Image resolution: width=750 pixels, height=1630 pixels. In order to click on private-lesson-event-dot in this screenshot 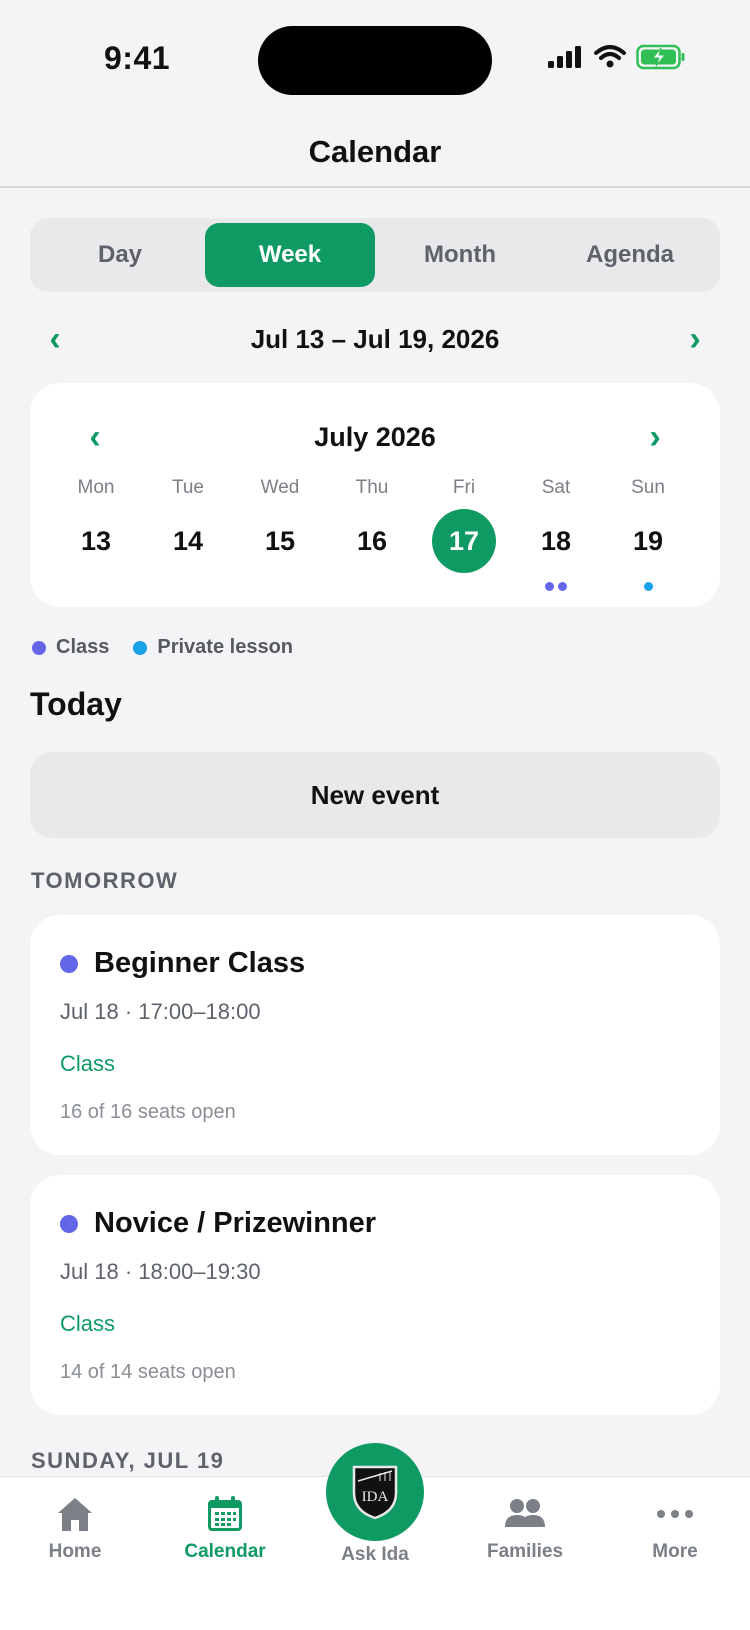, I will do `click(648, 586)`.